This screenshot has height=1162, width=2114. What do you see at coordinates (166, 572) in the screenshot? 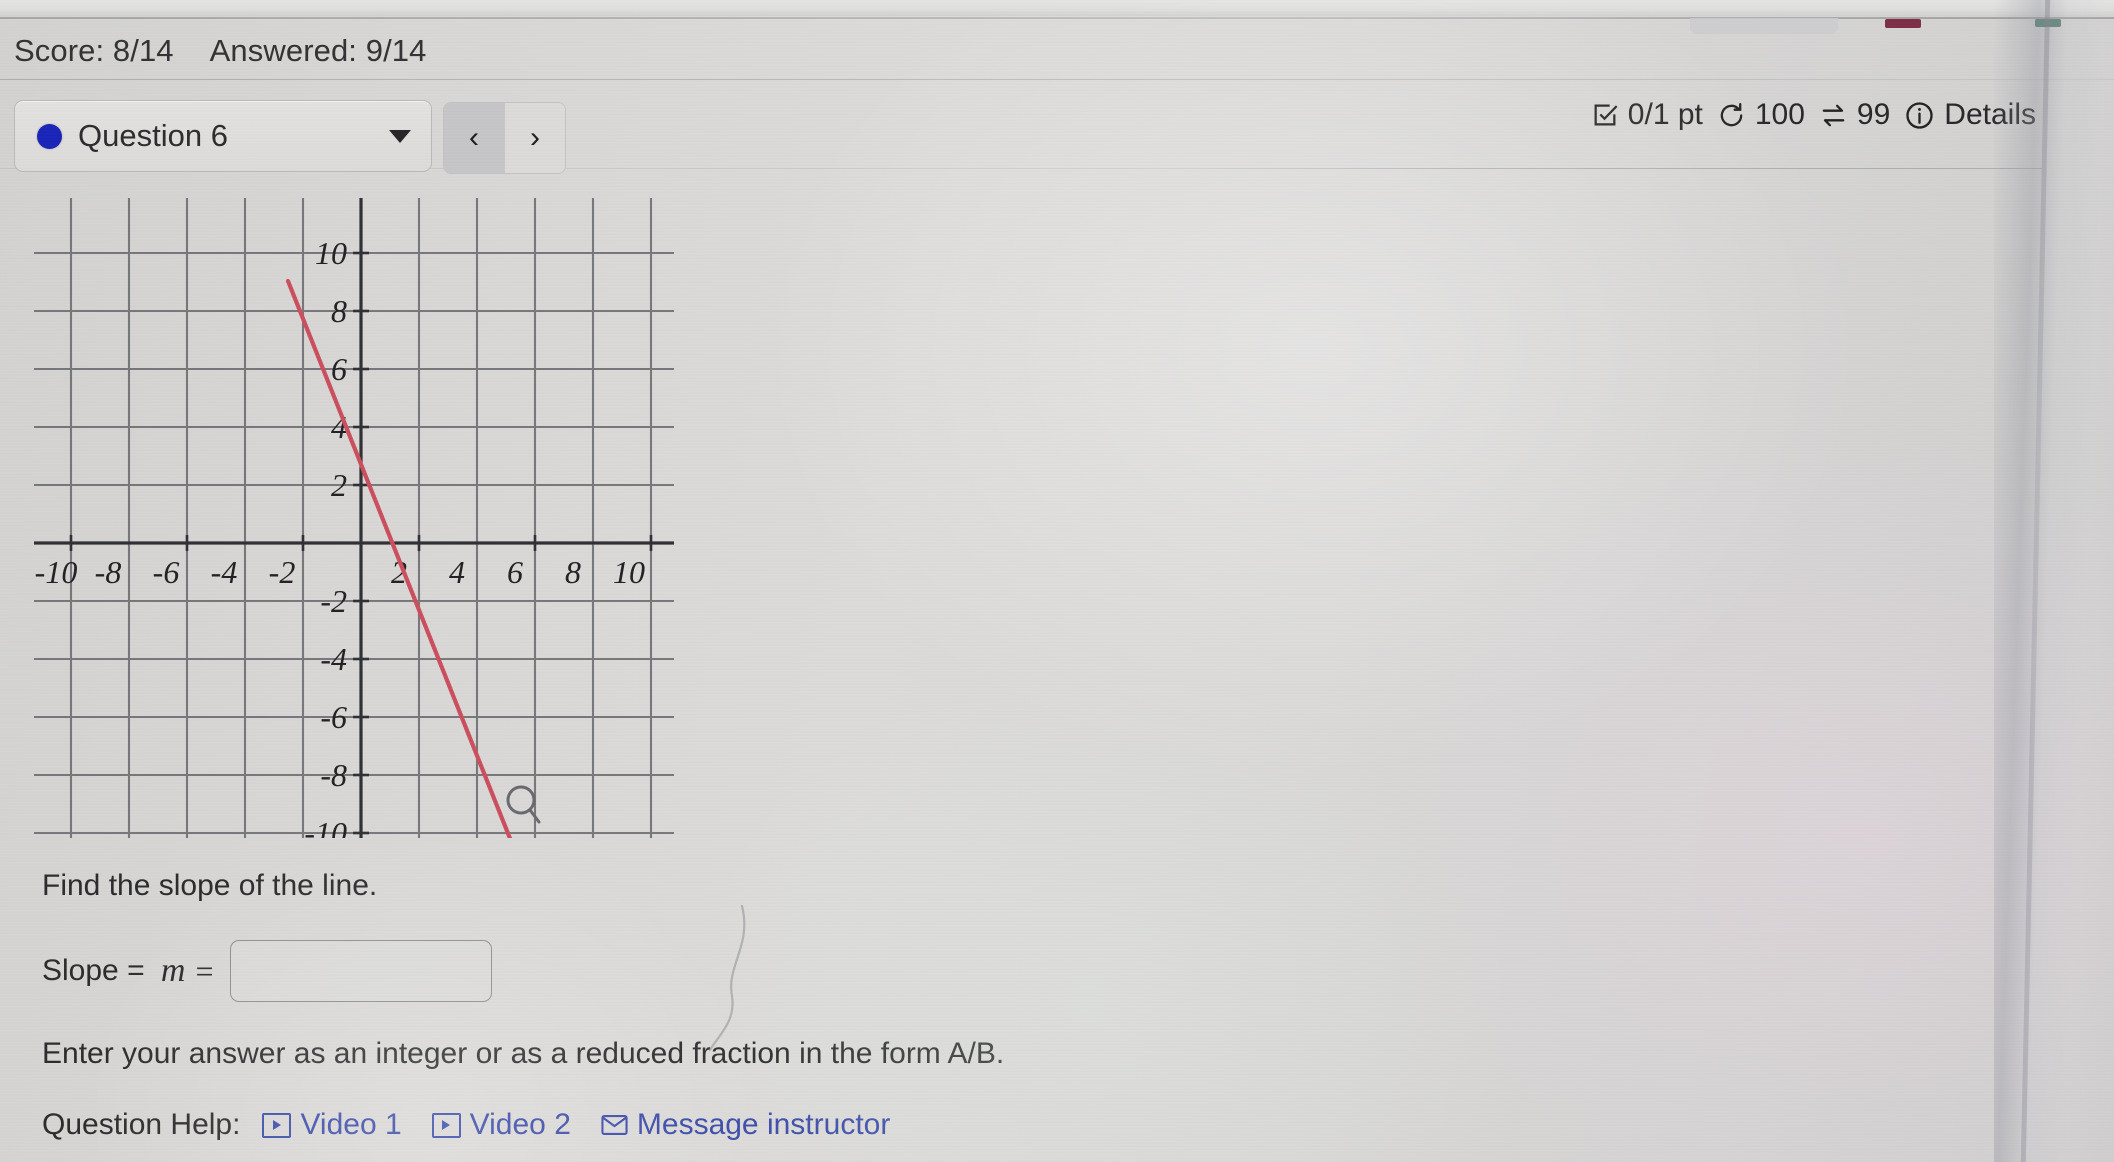
I see `x-tick-label: -6` at bounding box center [166, 572].